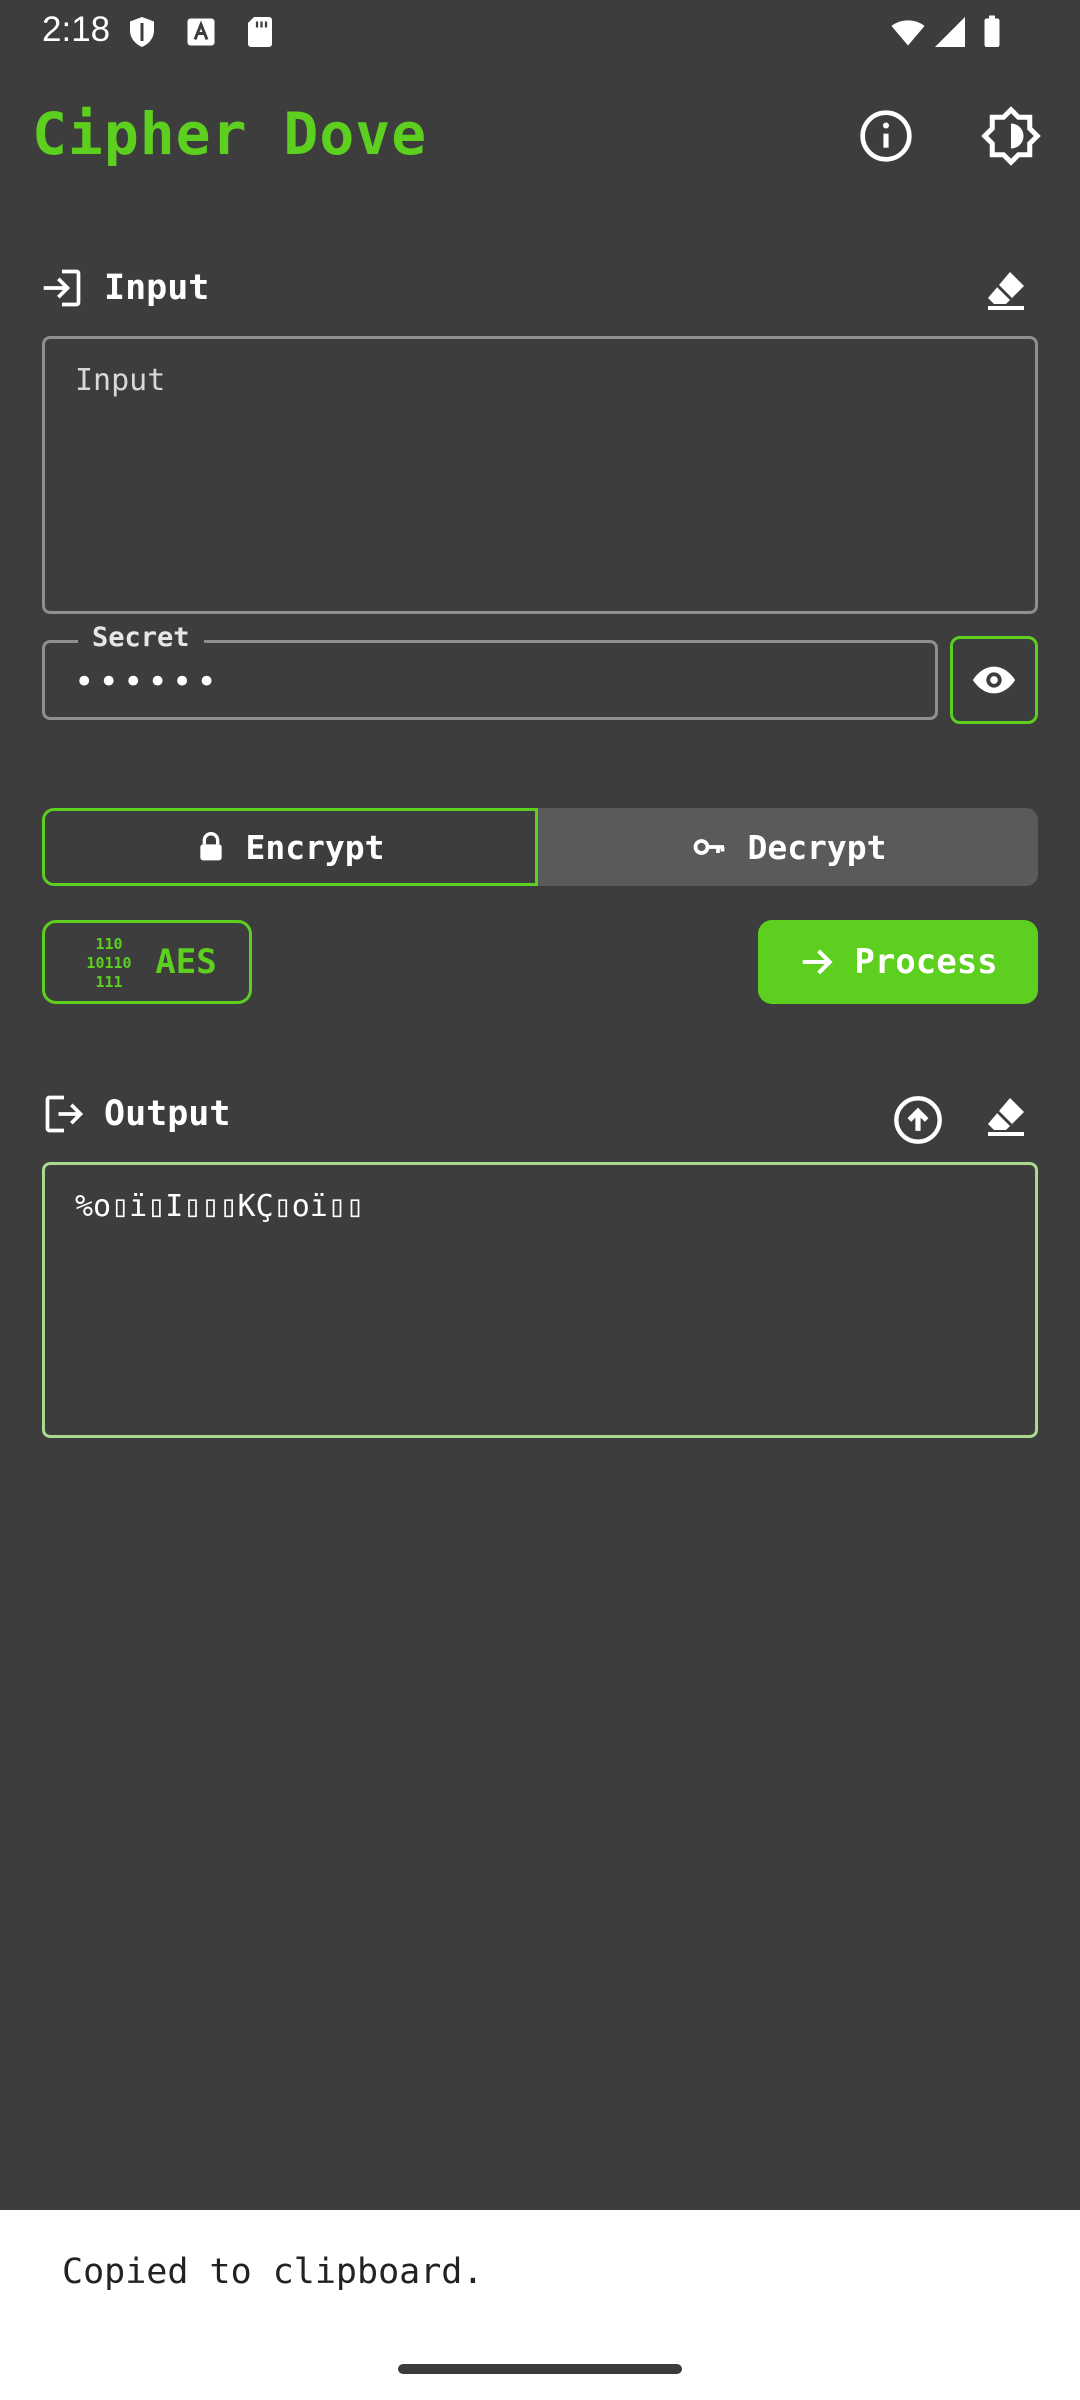  Describe the element at coordinates (230, 134) in the screenshot. I see `app-title: Cipher Dove` at that location.